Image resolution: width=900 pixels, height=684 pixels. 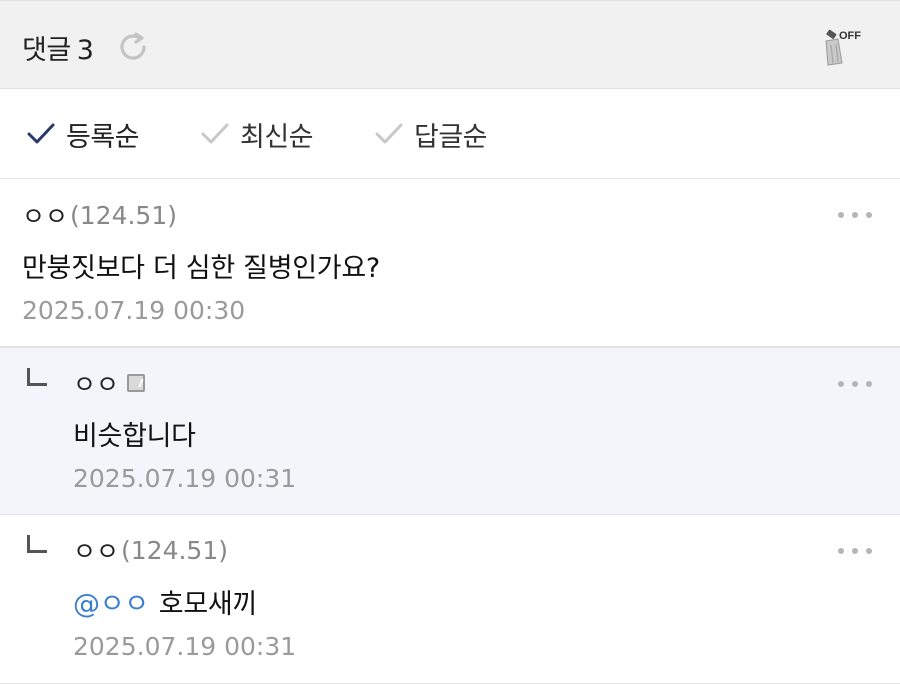 What do you see at coordinates (450, 44) in the screenshot?
I see `comment-header: 댓글 3 OFF` at bounding box center [450, 44].